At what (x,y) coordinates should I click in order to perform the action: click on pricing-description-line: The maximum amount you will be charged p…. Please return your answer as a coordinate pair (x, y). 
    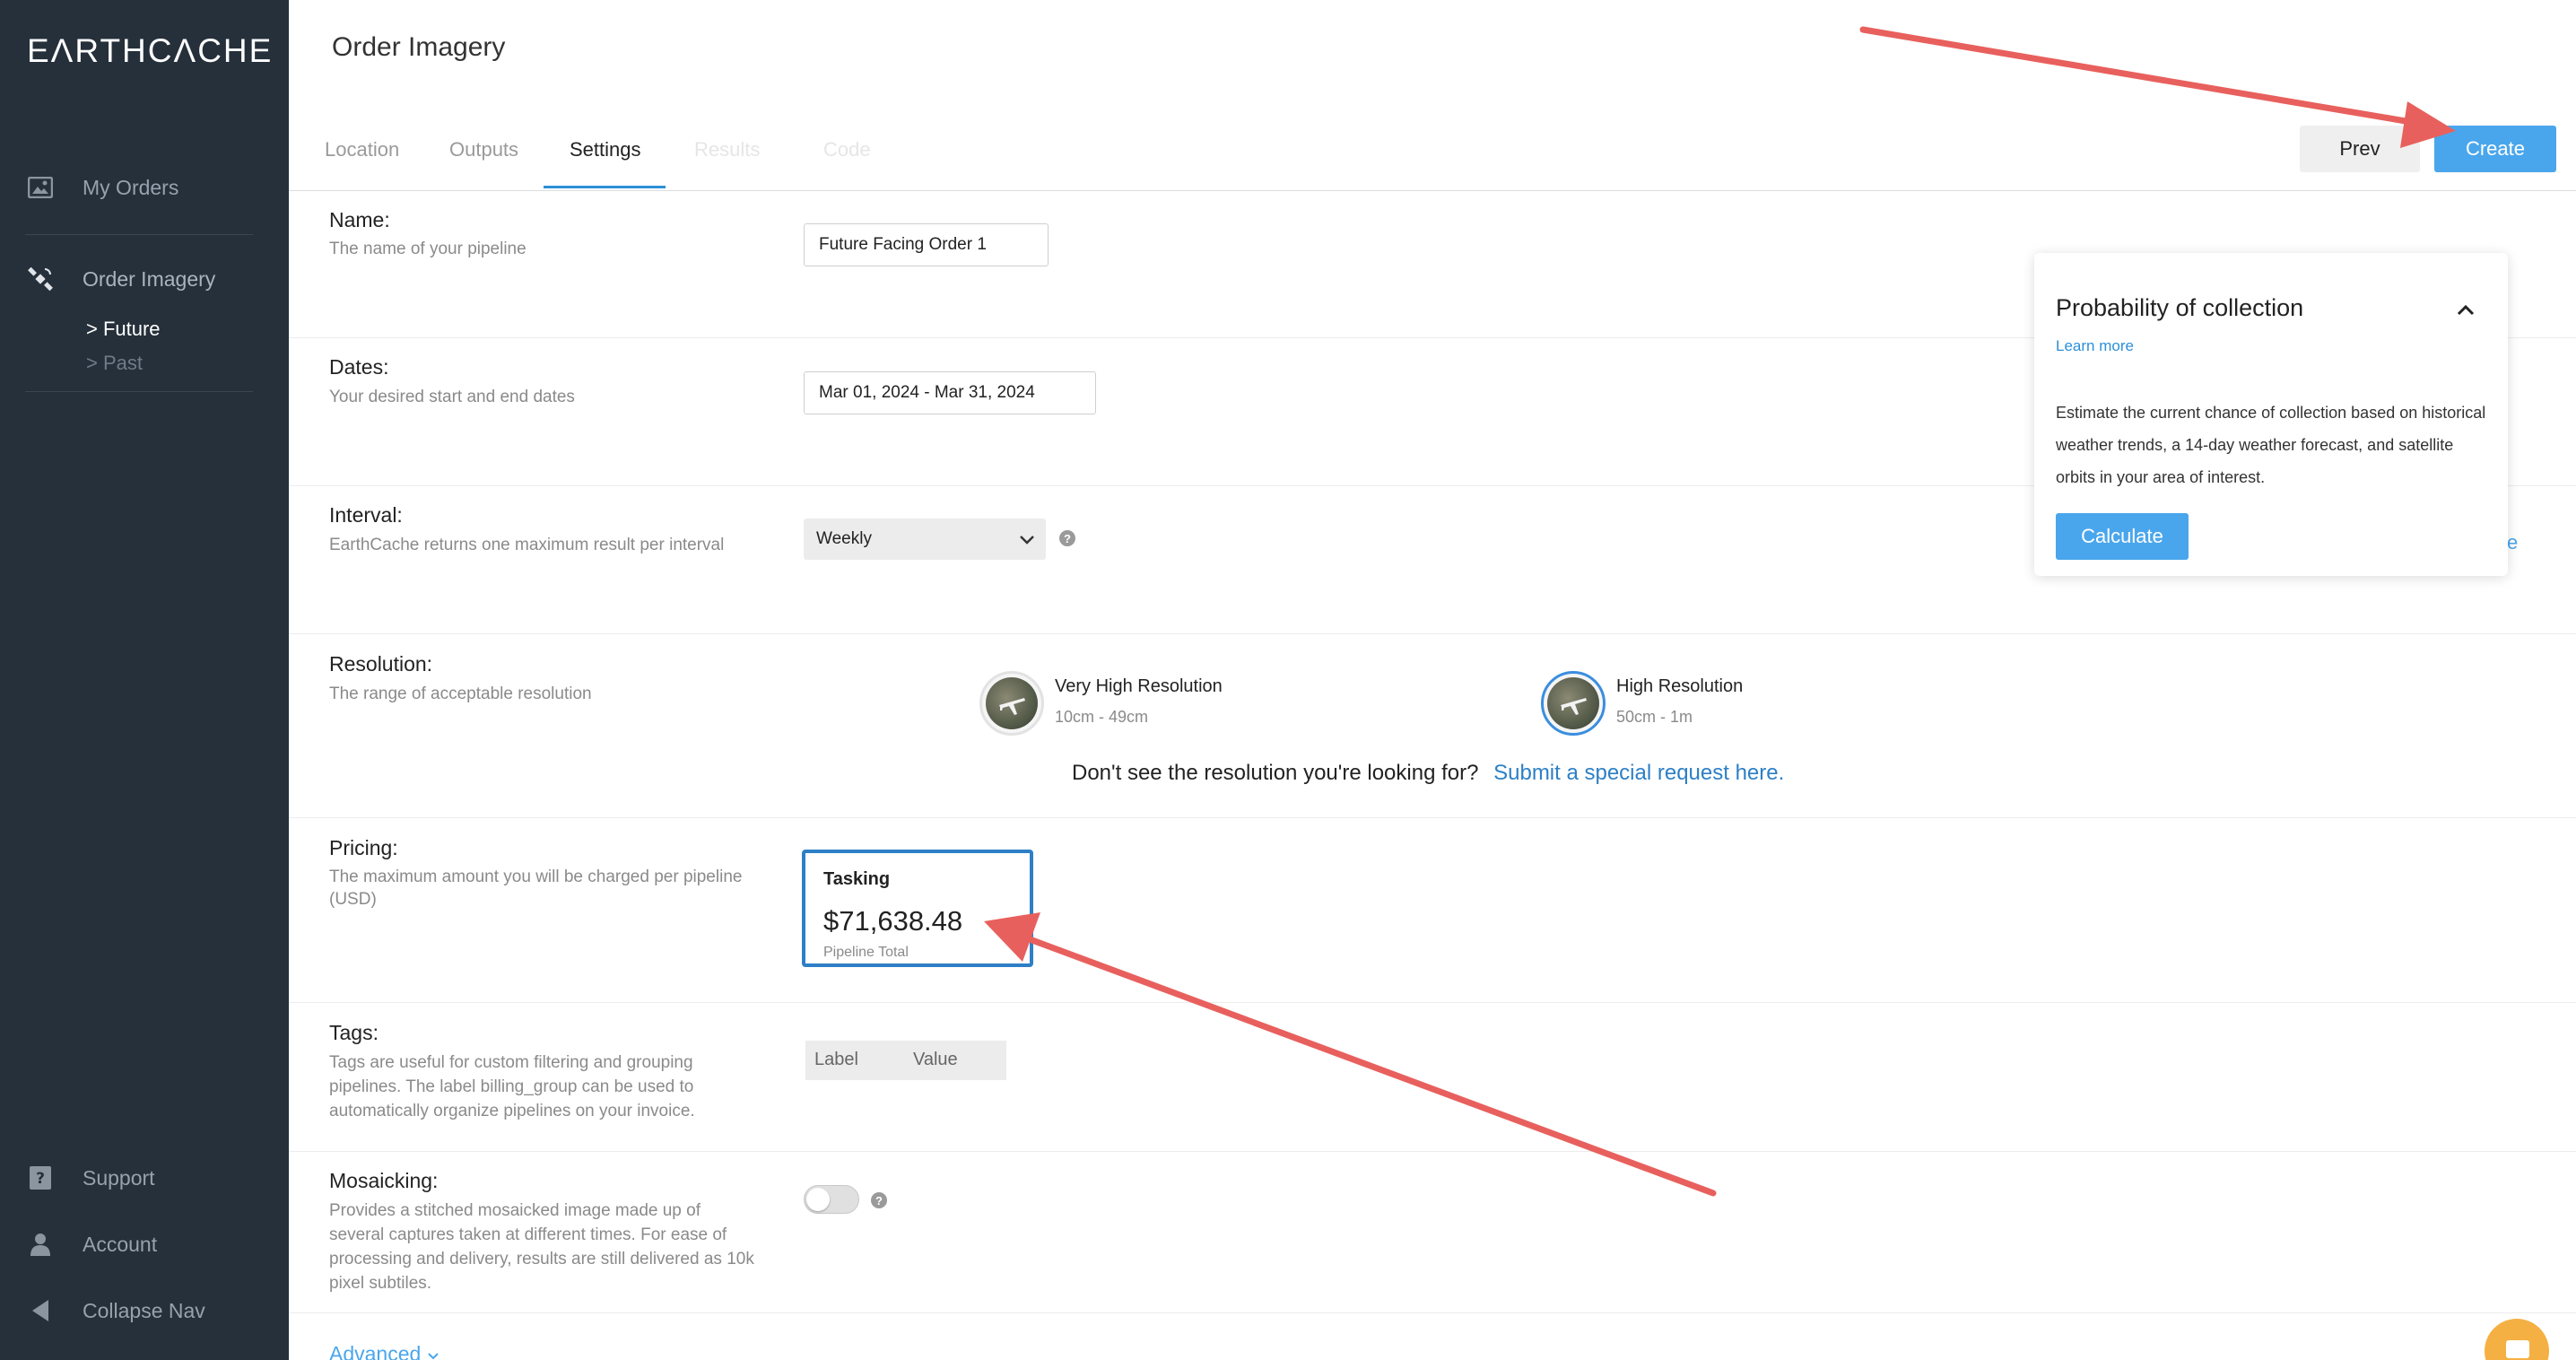
    Looking at the image, I should click on (536, 877).